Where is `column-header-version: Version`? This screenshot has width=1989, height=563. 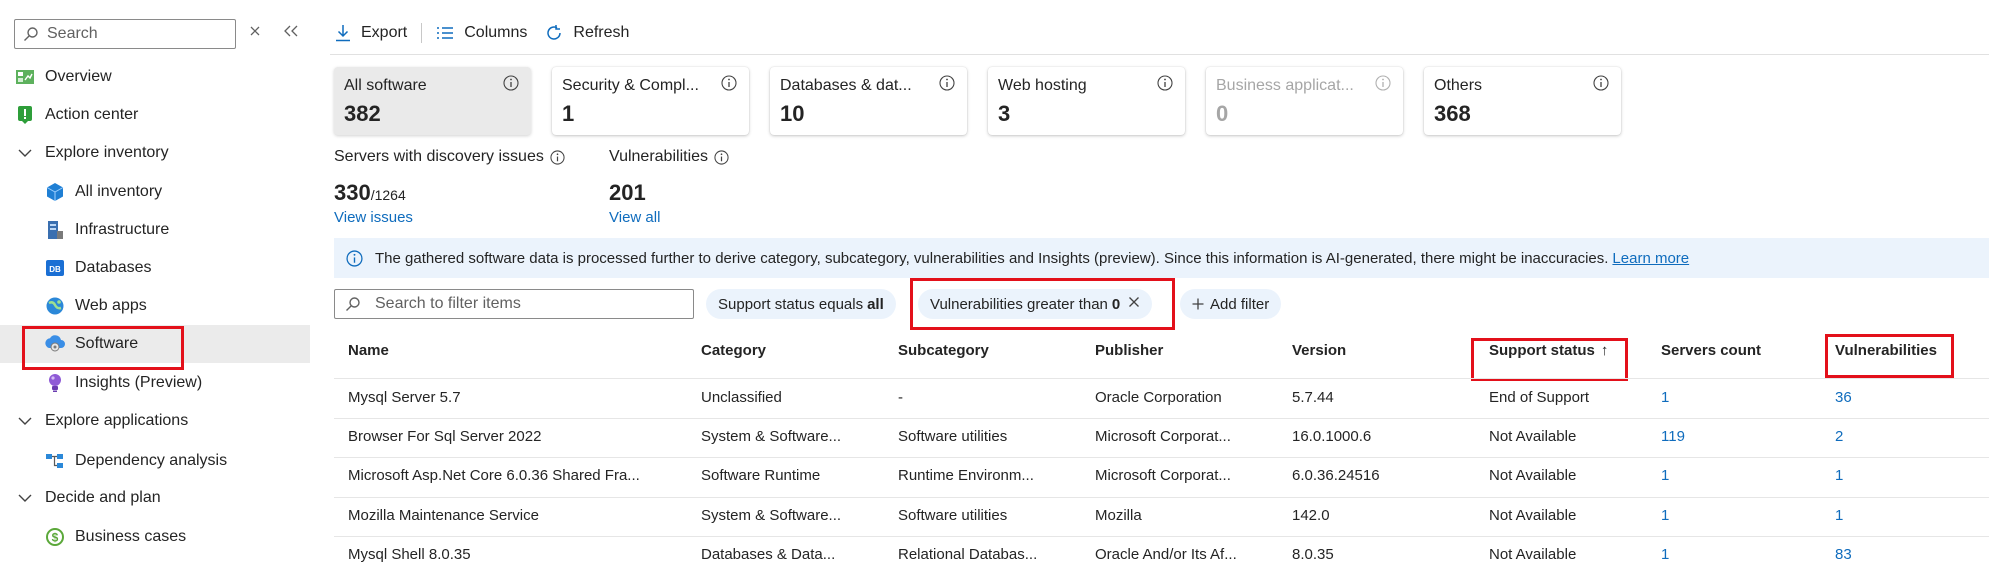 column-header-version: Version is located at coordinates (1319, 350).